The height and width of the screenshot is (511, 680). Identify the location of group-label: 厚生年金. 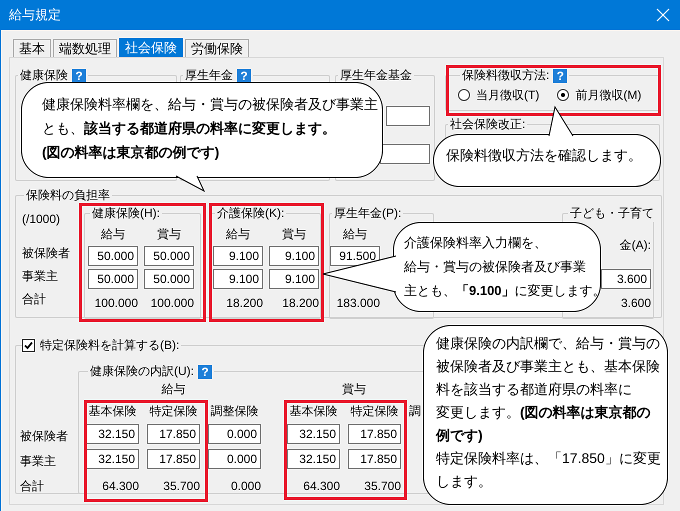
(209, 75).